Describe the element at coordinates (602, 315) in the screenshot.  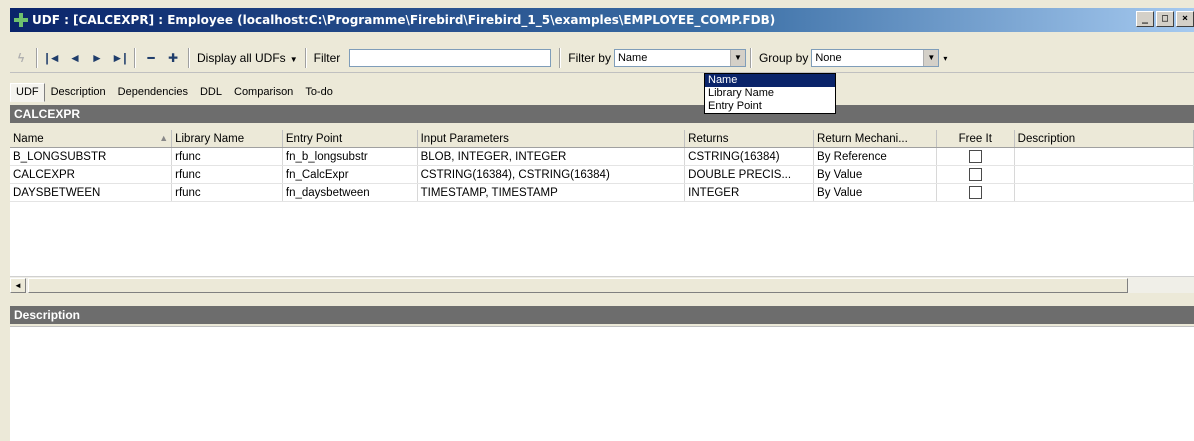
I see `description-panel-header: Description` at that location.